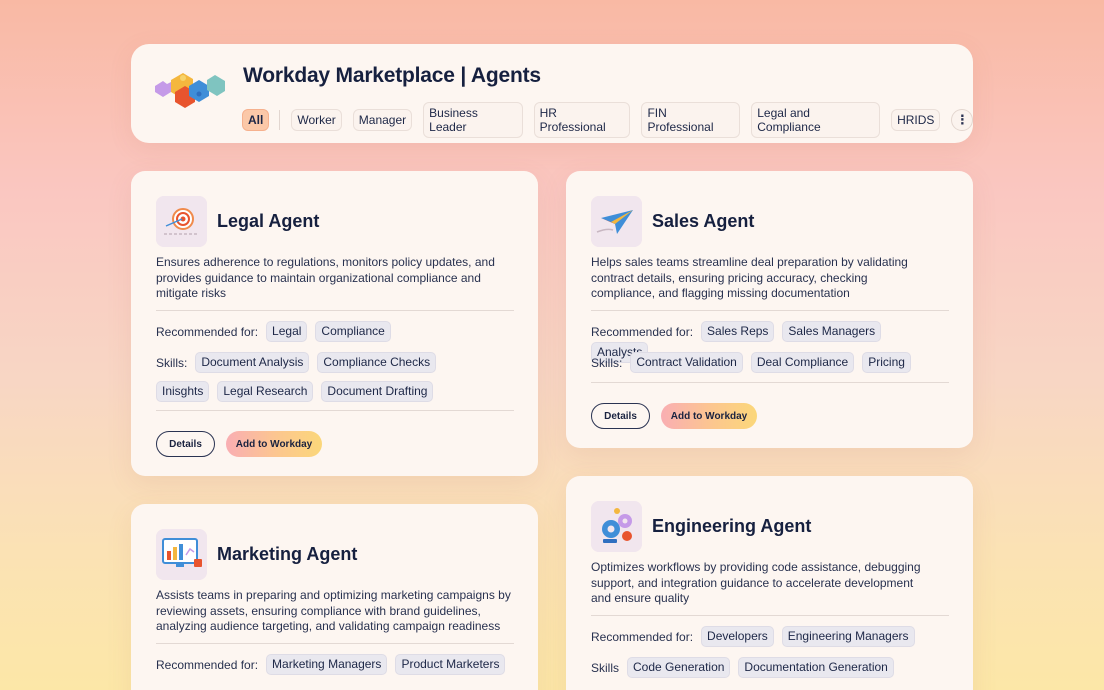 Image resolution: width=1104 pixels, height=690 pixels. What do you see at coordinates (703, 221) in the screenshot?
I see `card-title: Sales Agent` at bounding box center [703, 221].